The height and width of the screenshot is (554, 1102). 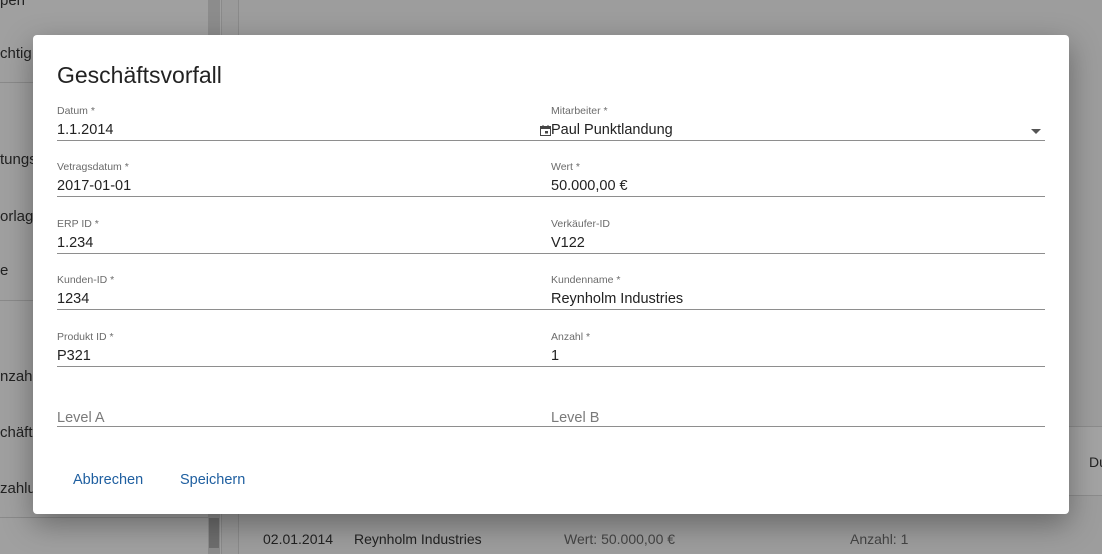 I want to click on product-id-value: P321, so click(x=74, y=356).